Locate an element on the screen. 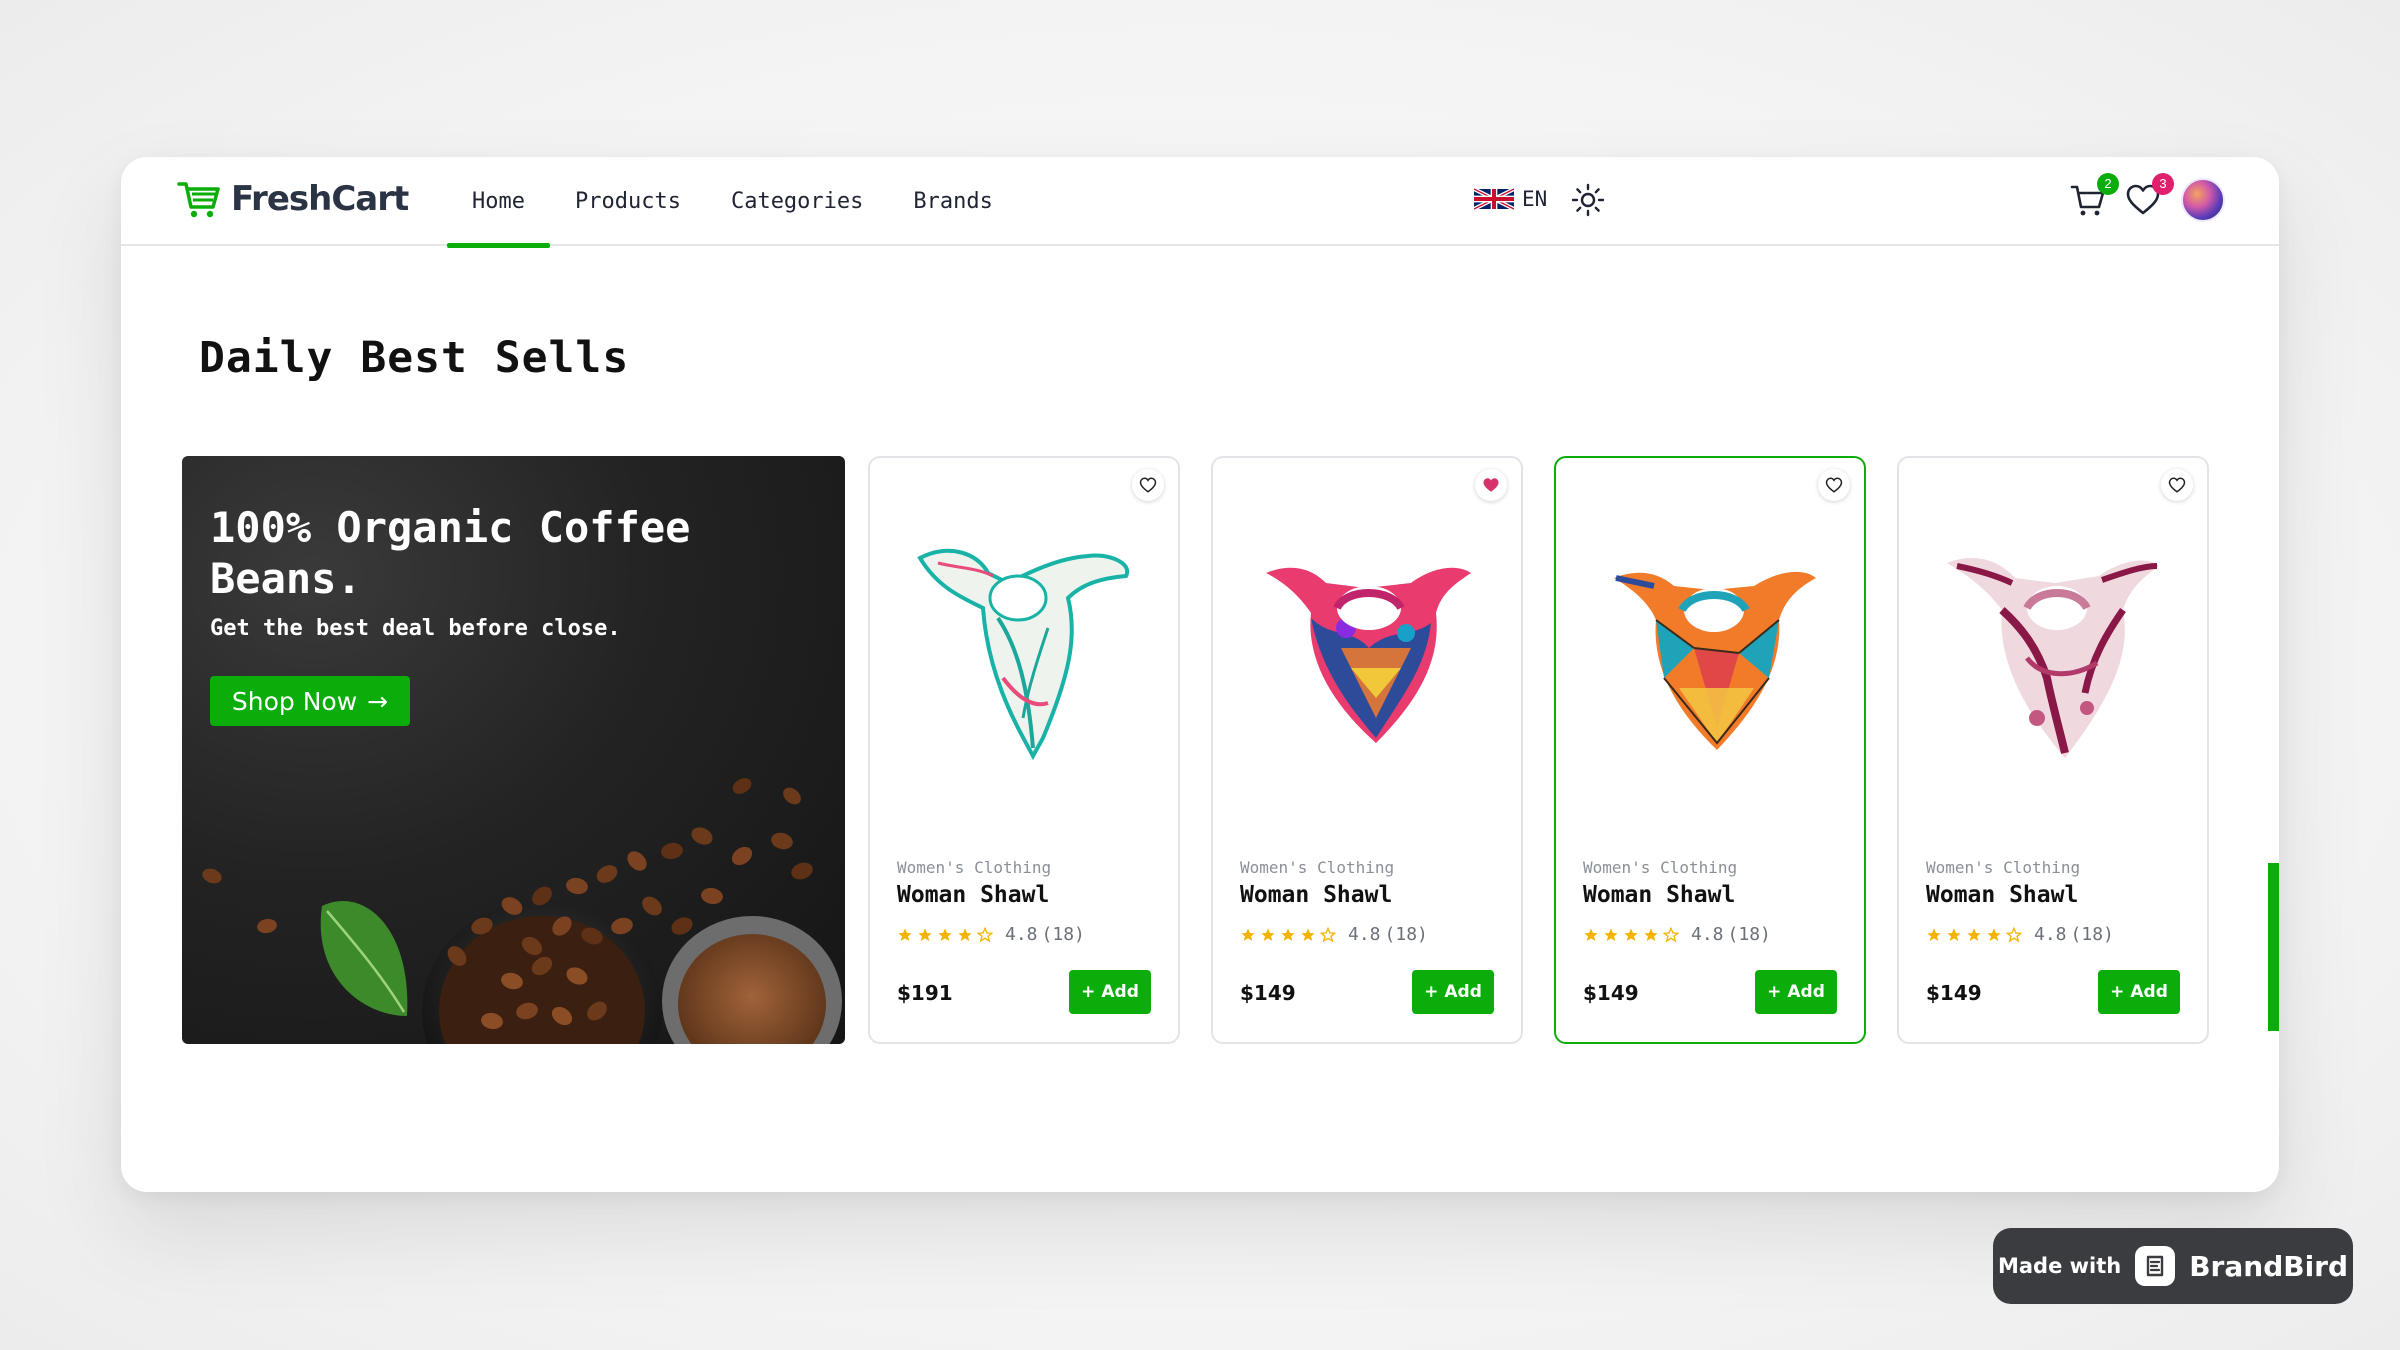 The image size is (2400, 1350). shop-now-label: Shop Now is located at coordinates (294, 701).